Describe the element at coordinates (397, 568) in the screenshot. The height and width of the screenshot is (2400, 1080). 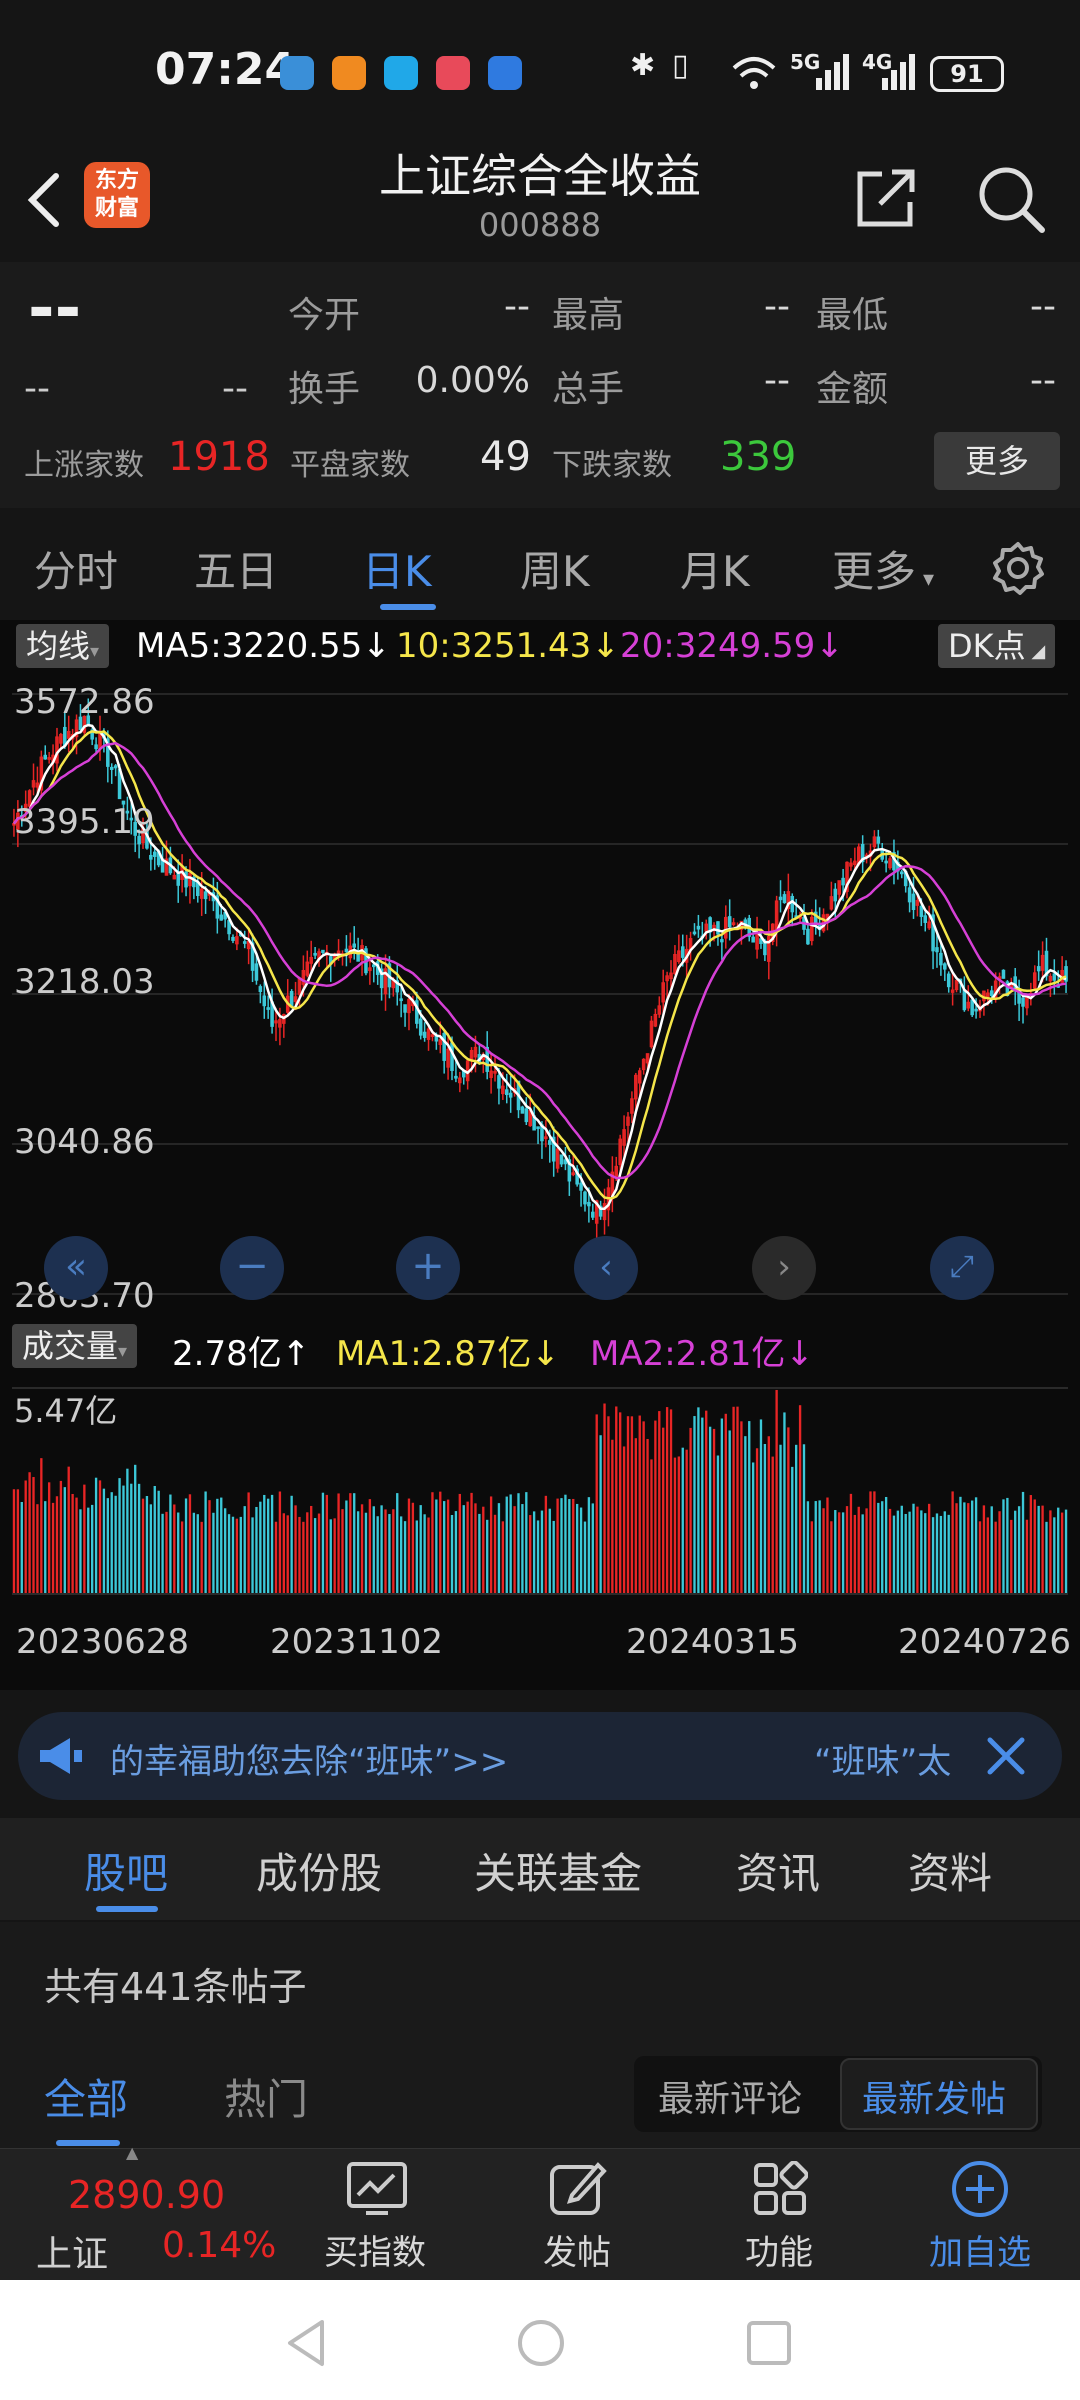
I see `tab-daily-k: 日K` at that location.